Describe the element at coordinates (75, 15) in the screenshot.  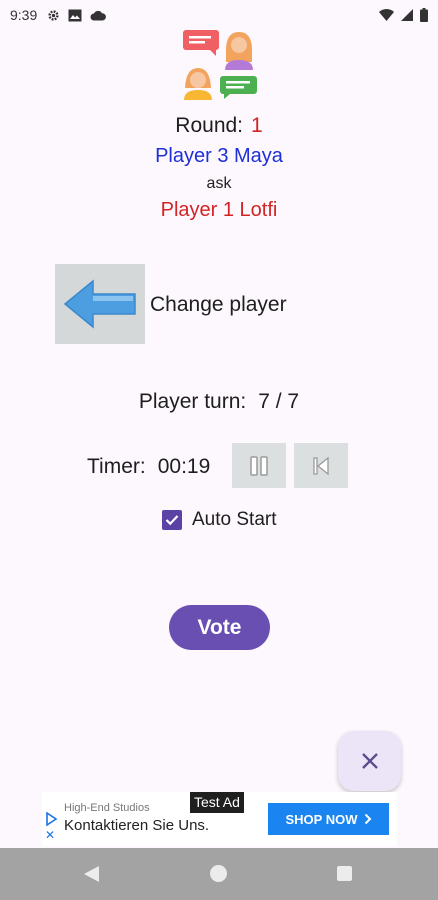
I see `image-icon` at that location.